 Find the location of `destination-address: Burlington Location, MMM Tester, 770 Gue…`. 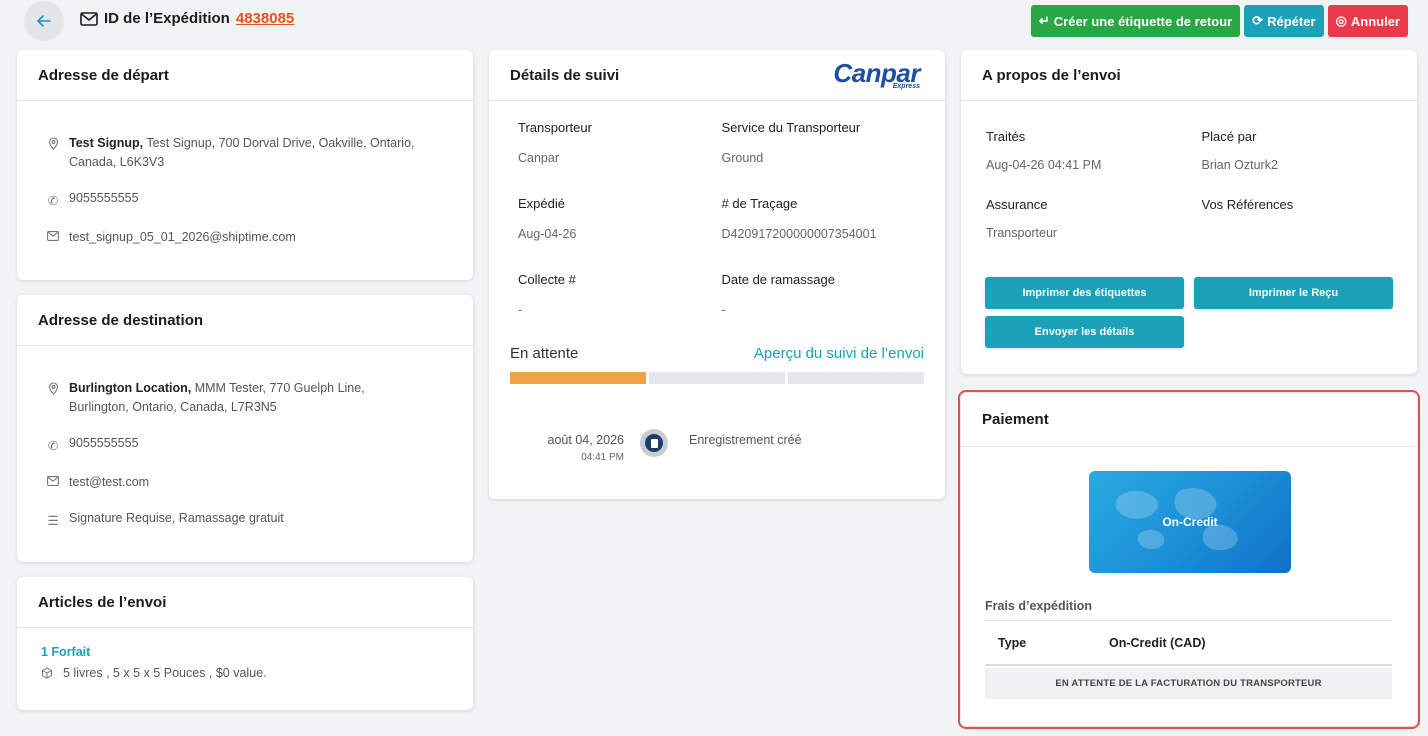

destination-address: Burlington Location, MMM Tester, 770 Gue… is located at coordinates (250, 398).